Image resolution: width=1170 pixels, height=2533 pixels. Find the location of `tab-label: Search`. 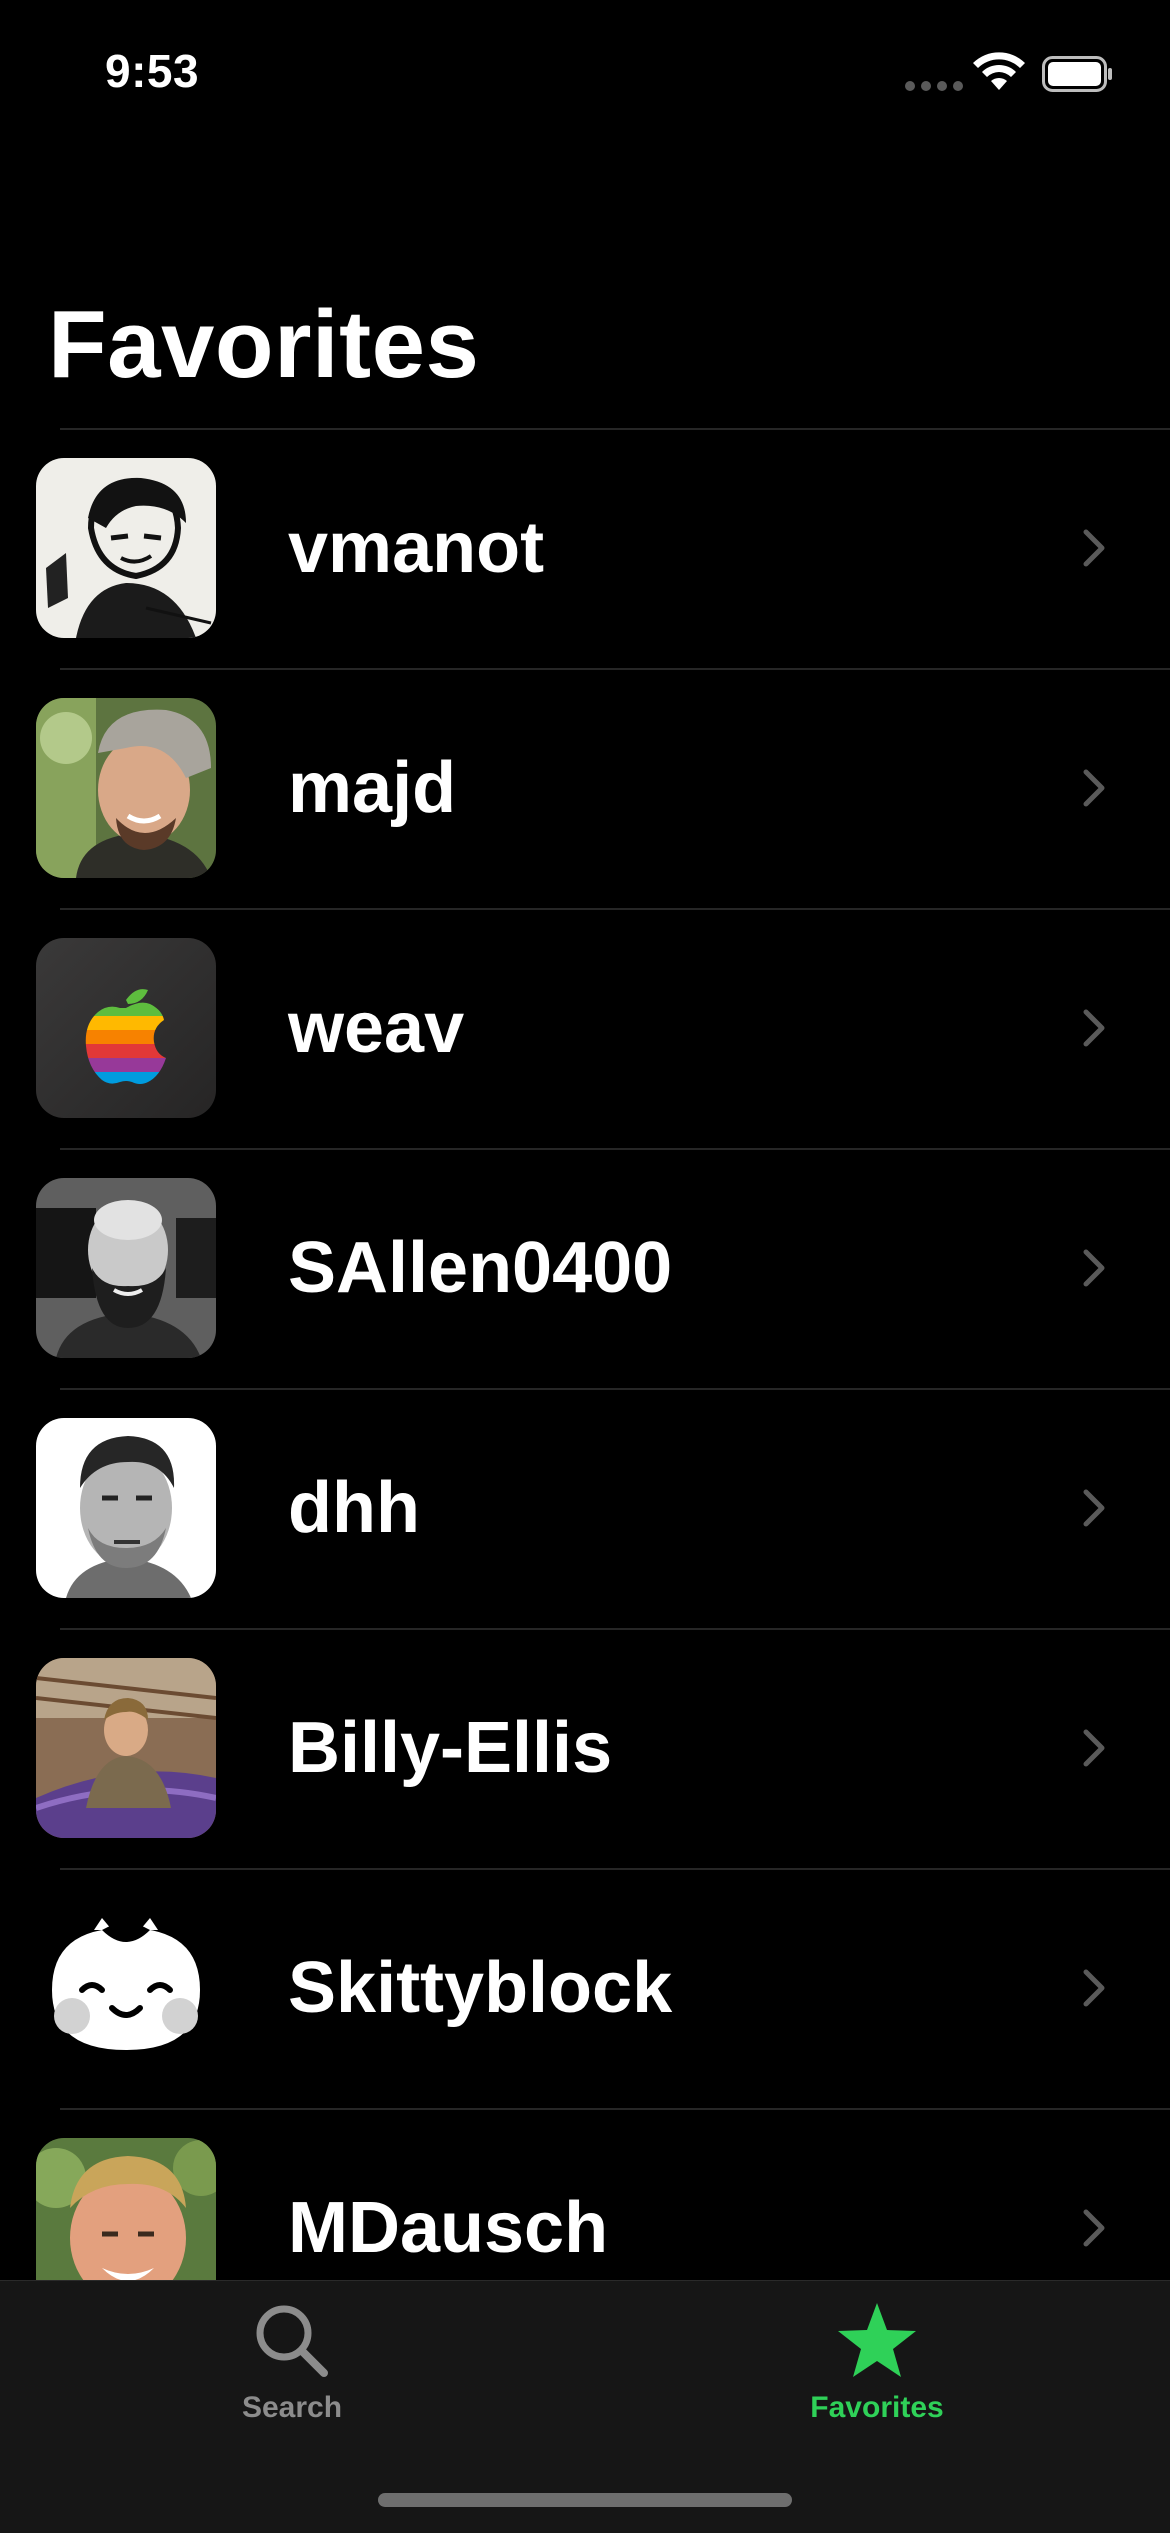

tab-label: Search is located at coordinates (292, 2407).